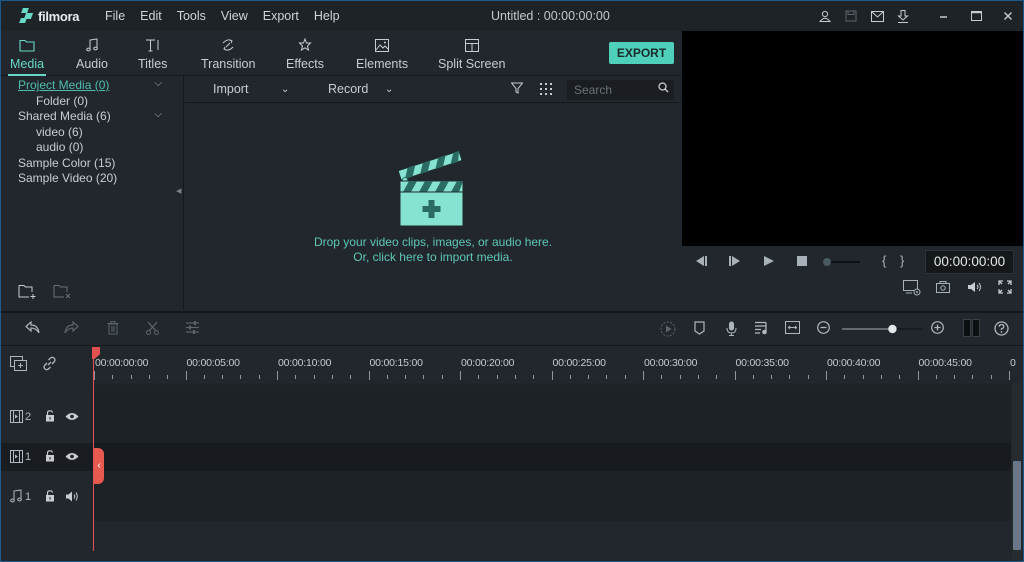  I want to click on maximize-icon, so click(976, 16).